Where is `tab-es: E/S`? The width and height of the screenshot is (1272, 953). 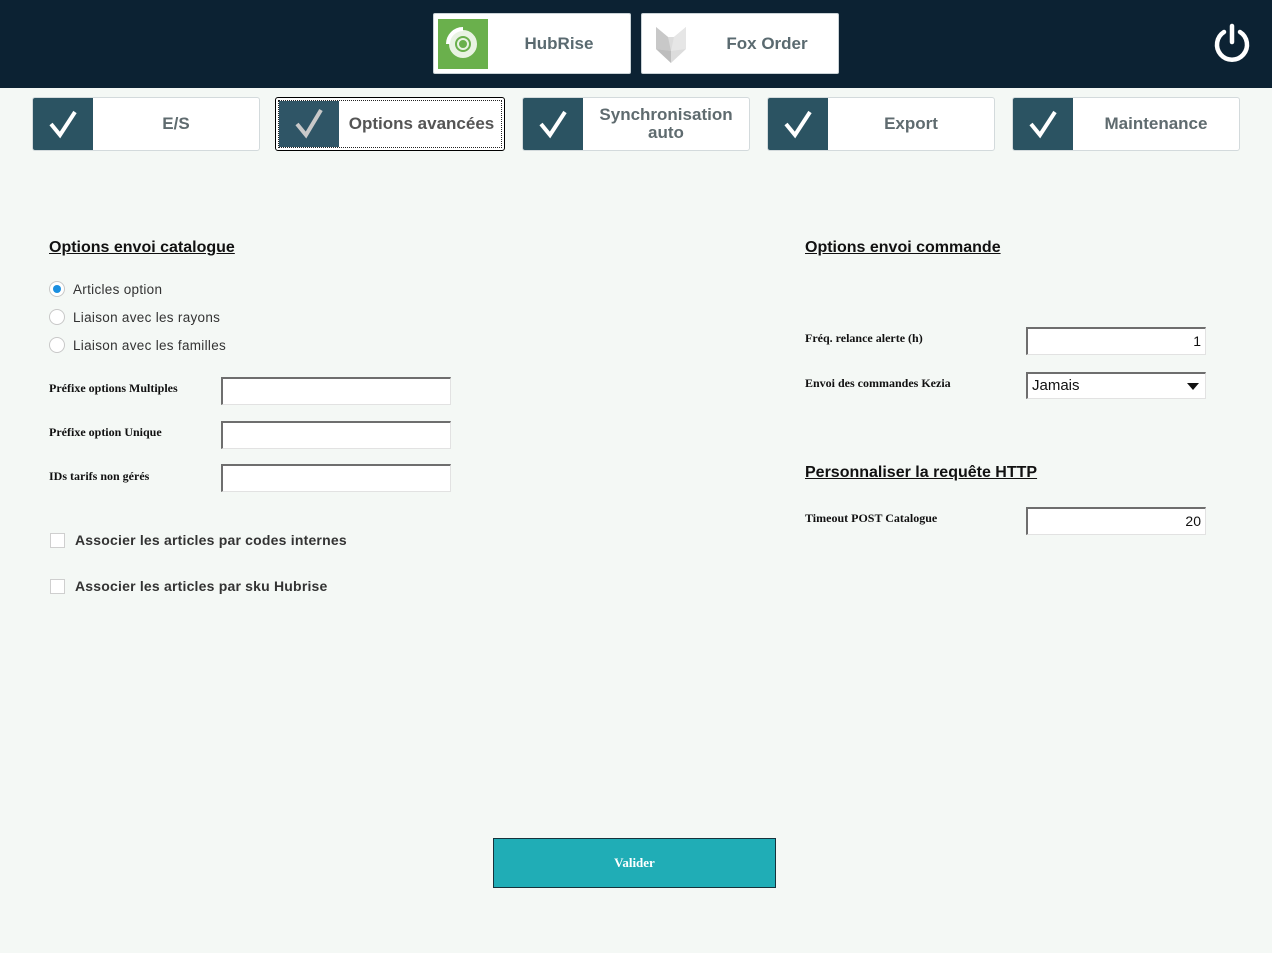 tab-es: E/S is located at coordinates (146, 124).